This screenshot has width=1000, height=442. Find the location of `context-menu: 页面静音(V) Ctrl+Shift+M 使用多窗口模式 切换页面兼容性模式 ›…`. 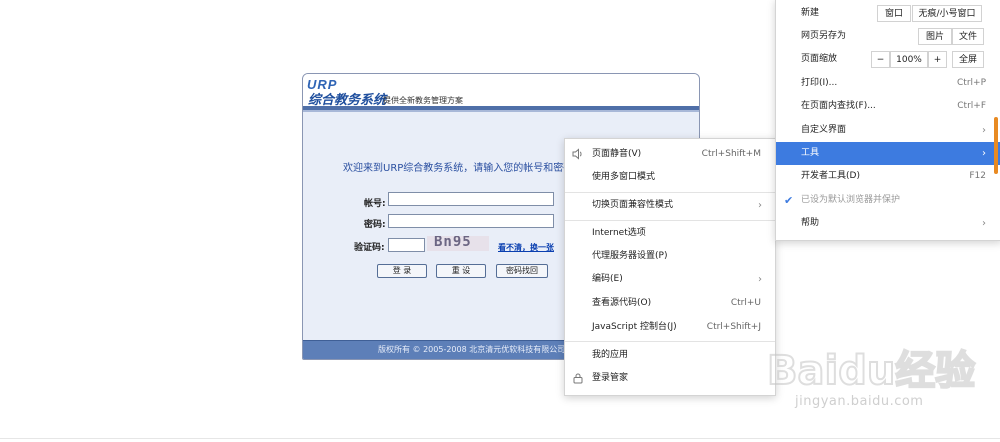

context-menu: 页面静音(V) Ctrl+Shift+M 使用多窗口模式 切换页面兼容性模式 ›… is located at coordinates (670, 267).